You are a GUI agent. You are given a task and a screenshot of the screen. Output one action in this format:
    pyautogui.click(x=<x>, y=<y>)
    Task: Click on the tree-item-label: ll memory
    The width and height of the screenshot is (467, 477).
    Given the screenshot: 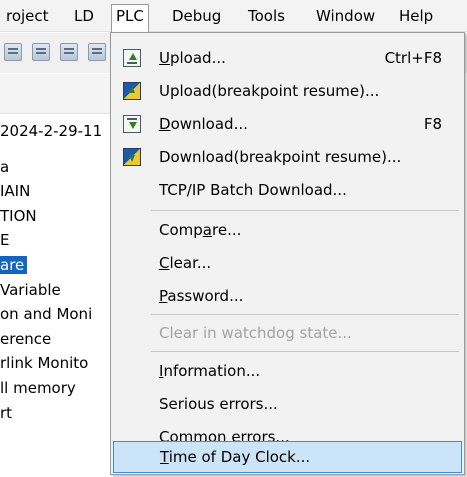 What is the action you would take?
    pyautogui.click(x=38, y=388)
    